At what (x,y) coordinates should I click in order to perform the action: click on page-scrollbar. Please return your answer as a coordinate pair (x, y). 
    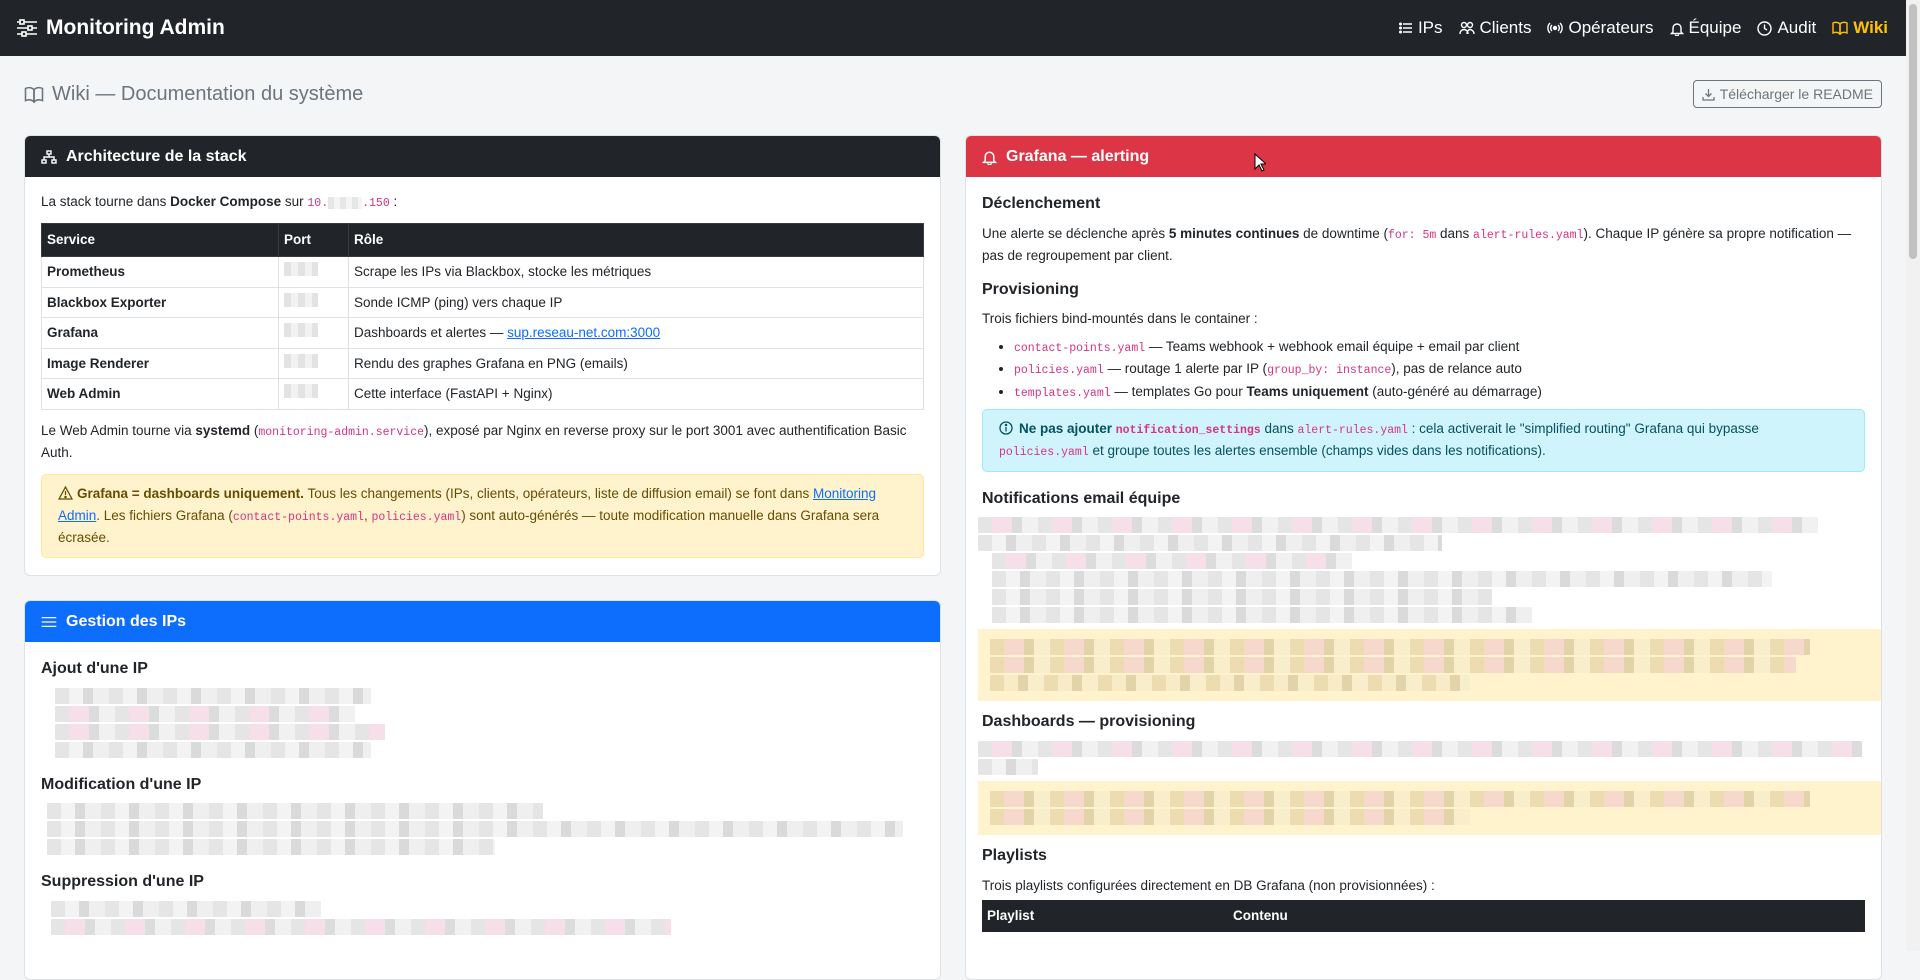
    Looking at the image, I should click on (1913, 475).